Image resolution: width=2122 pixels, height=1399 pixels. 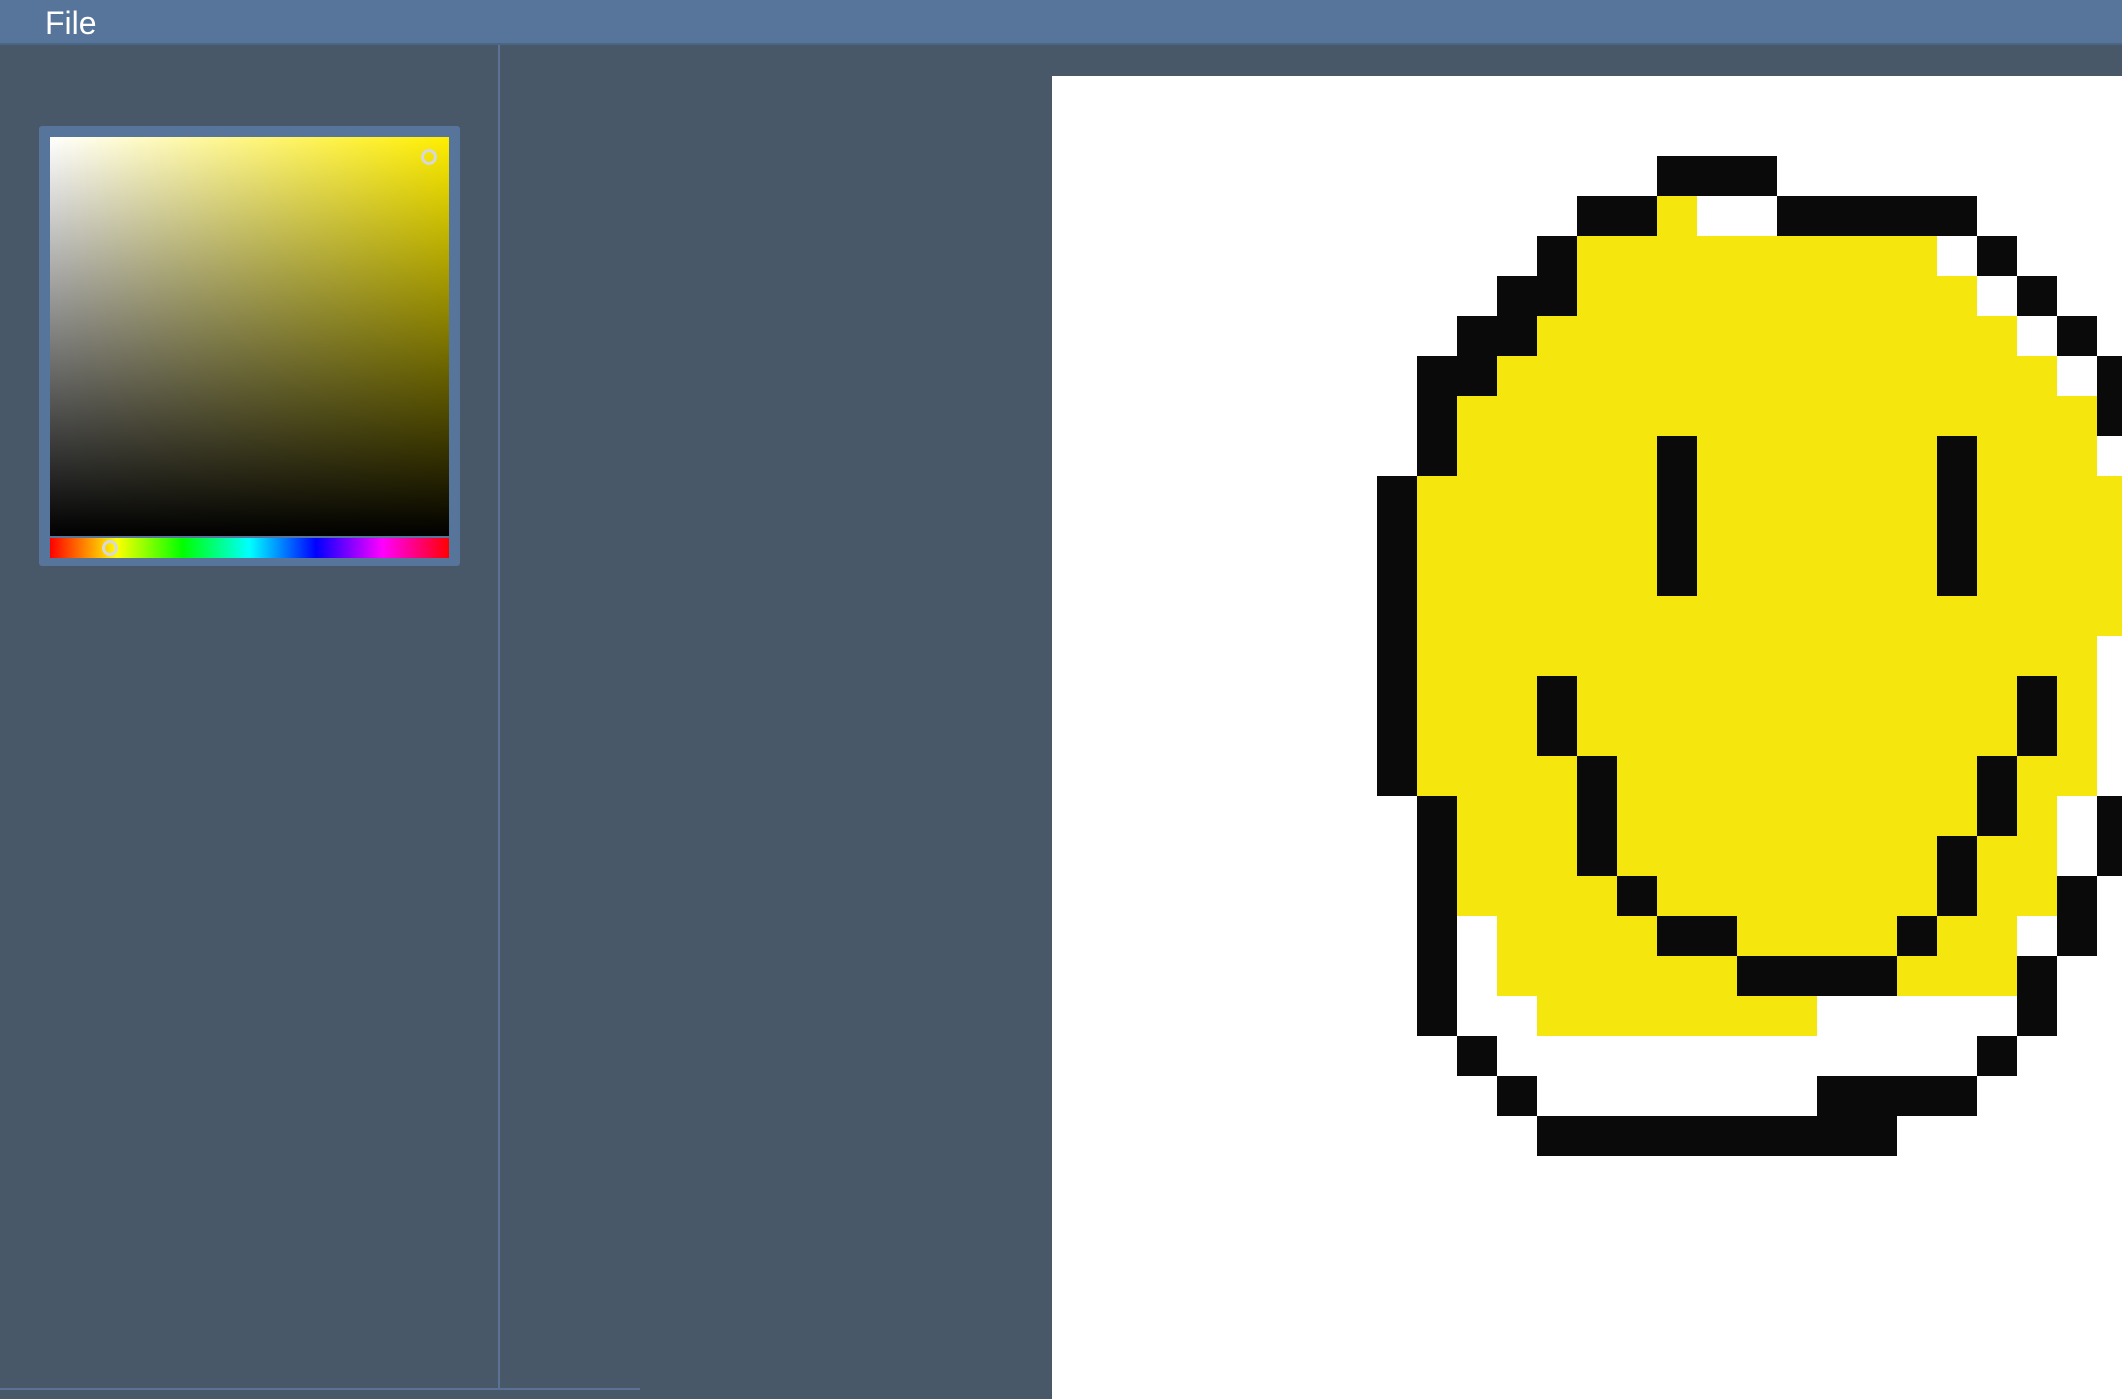 What do you see at coordinates (429, 156) in the screenshot?
I see `color-selector-handle` at bounding box center [429, 156].